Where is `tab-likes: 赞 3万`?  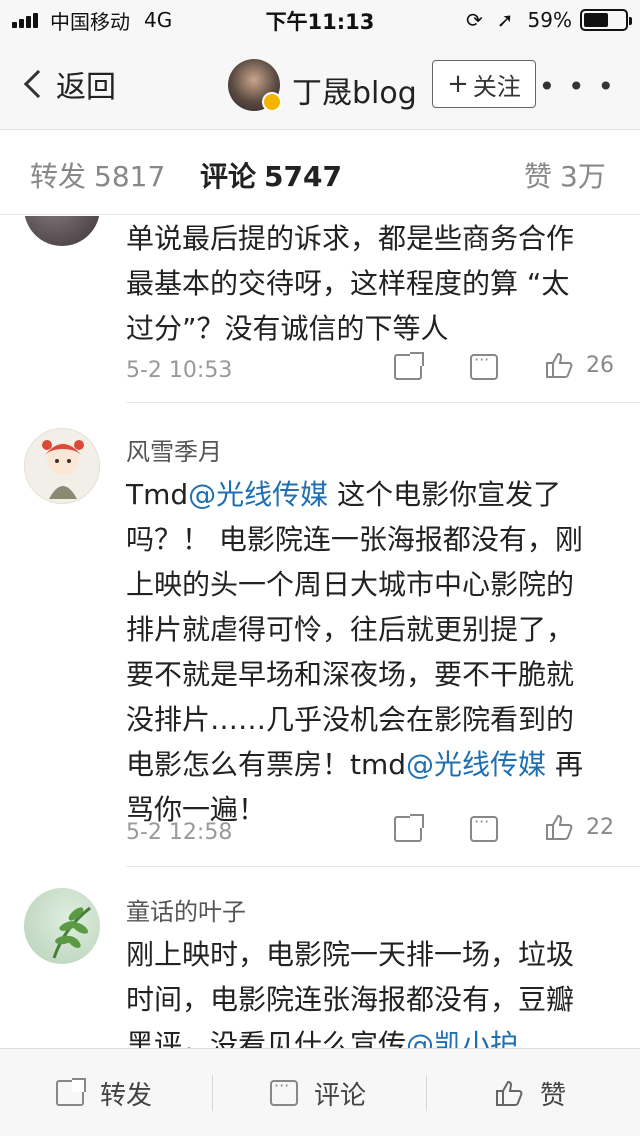 tab-likes: 赞 3万 is located at coordinates (565, 175).